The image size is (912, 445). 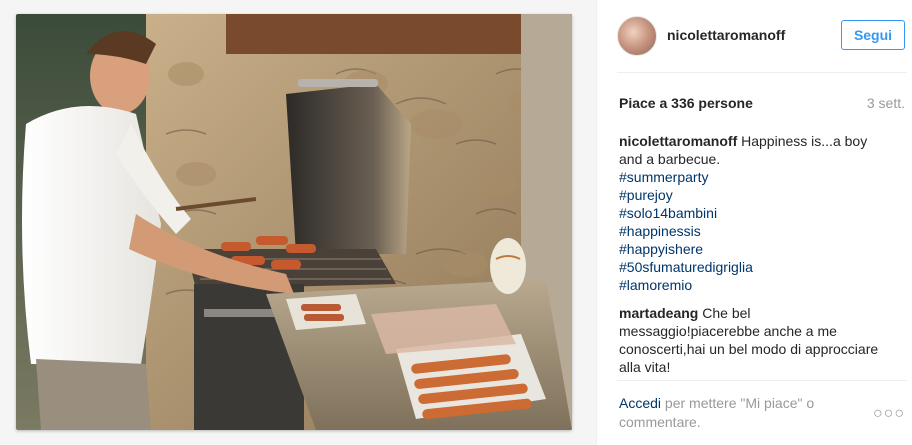 What do you see at coordinates (640, 403) in the screenshot?
I see `login-link: Accedi` at bounding box center [640, 403].